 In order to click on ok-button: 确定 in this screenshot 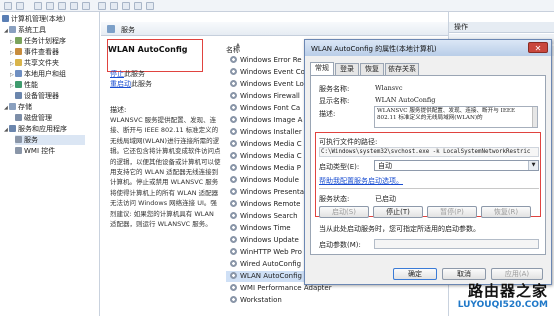, I will do `click(415, 274)`.